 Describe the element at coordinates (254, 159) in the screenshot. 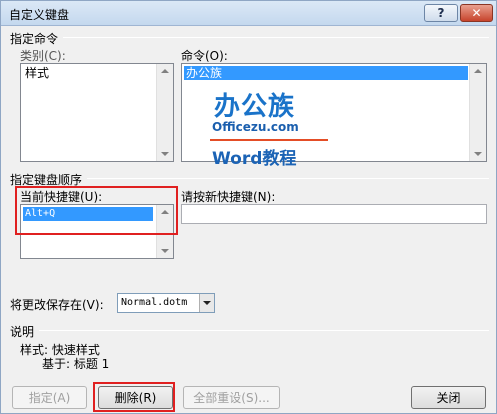

I see `logo-word-text: Word教程` at that location.